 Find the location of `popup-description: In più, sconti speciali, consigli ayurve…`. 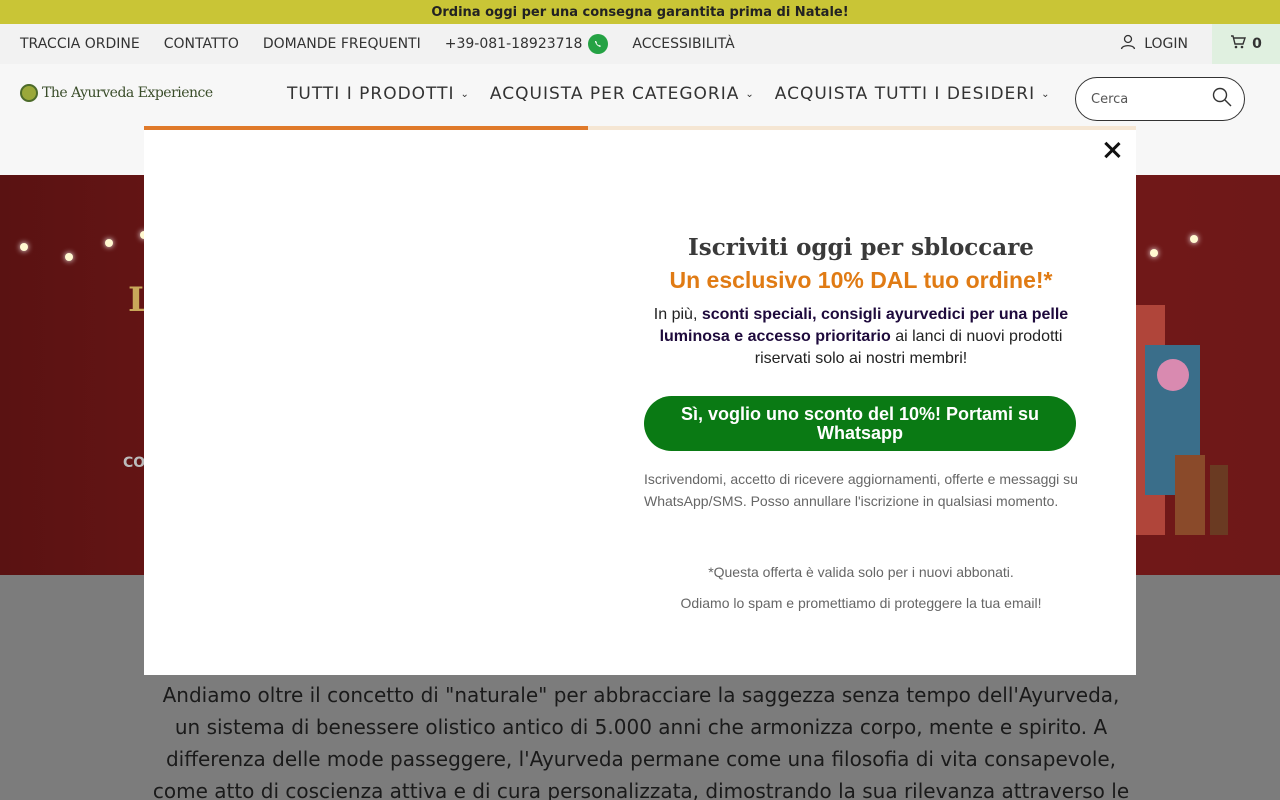

popup-description: In più, sconti speciali, consigli ayurve… is located at coordinates (861, 337).